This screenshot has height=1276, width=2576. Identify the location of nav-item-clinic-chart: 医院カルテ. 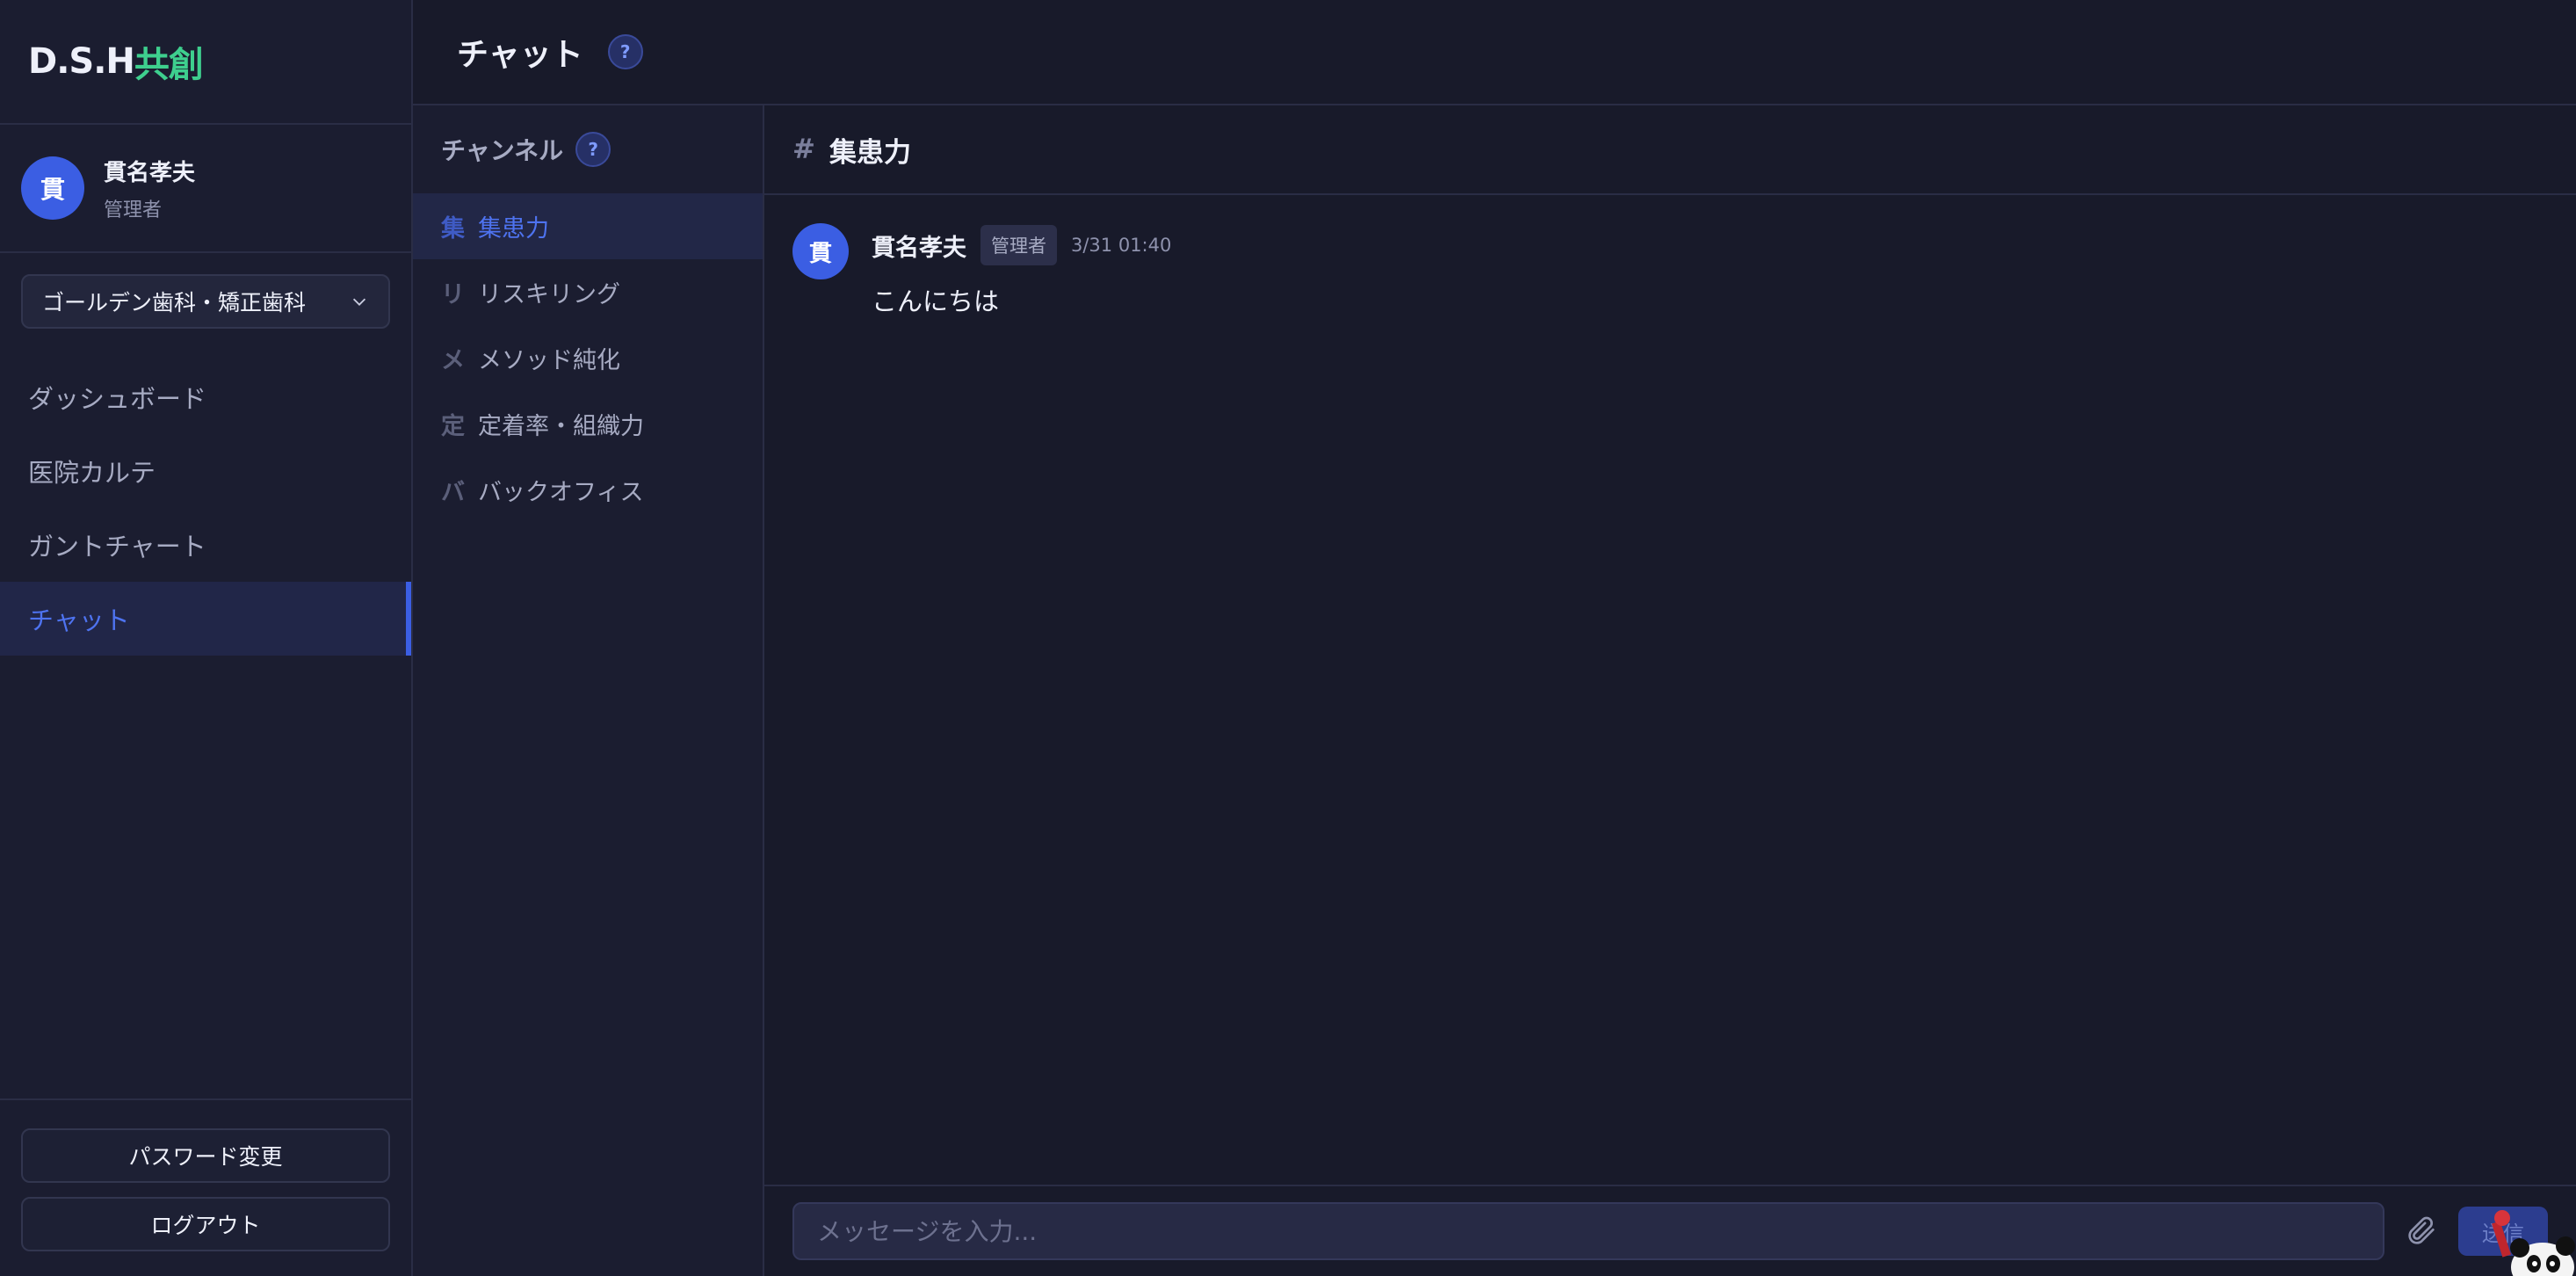
(205, 471).